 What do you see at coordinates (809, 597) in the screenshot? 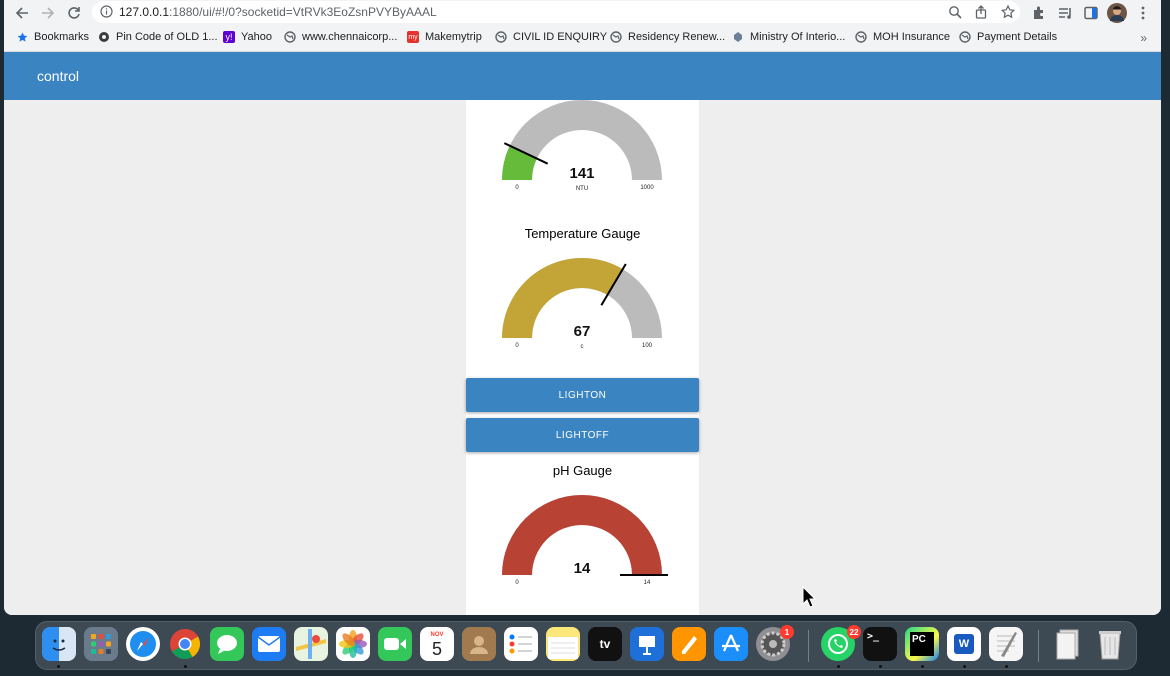
I see `mouse-pointer-icon` at bounding box center [809, 597].